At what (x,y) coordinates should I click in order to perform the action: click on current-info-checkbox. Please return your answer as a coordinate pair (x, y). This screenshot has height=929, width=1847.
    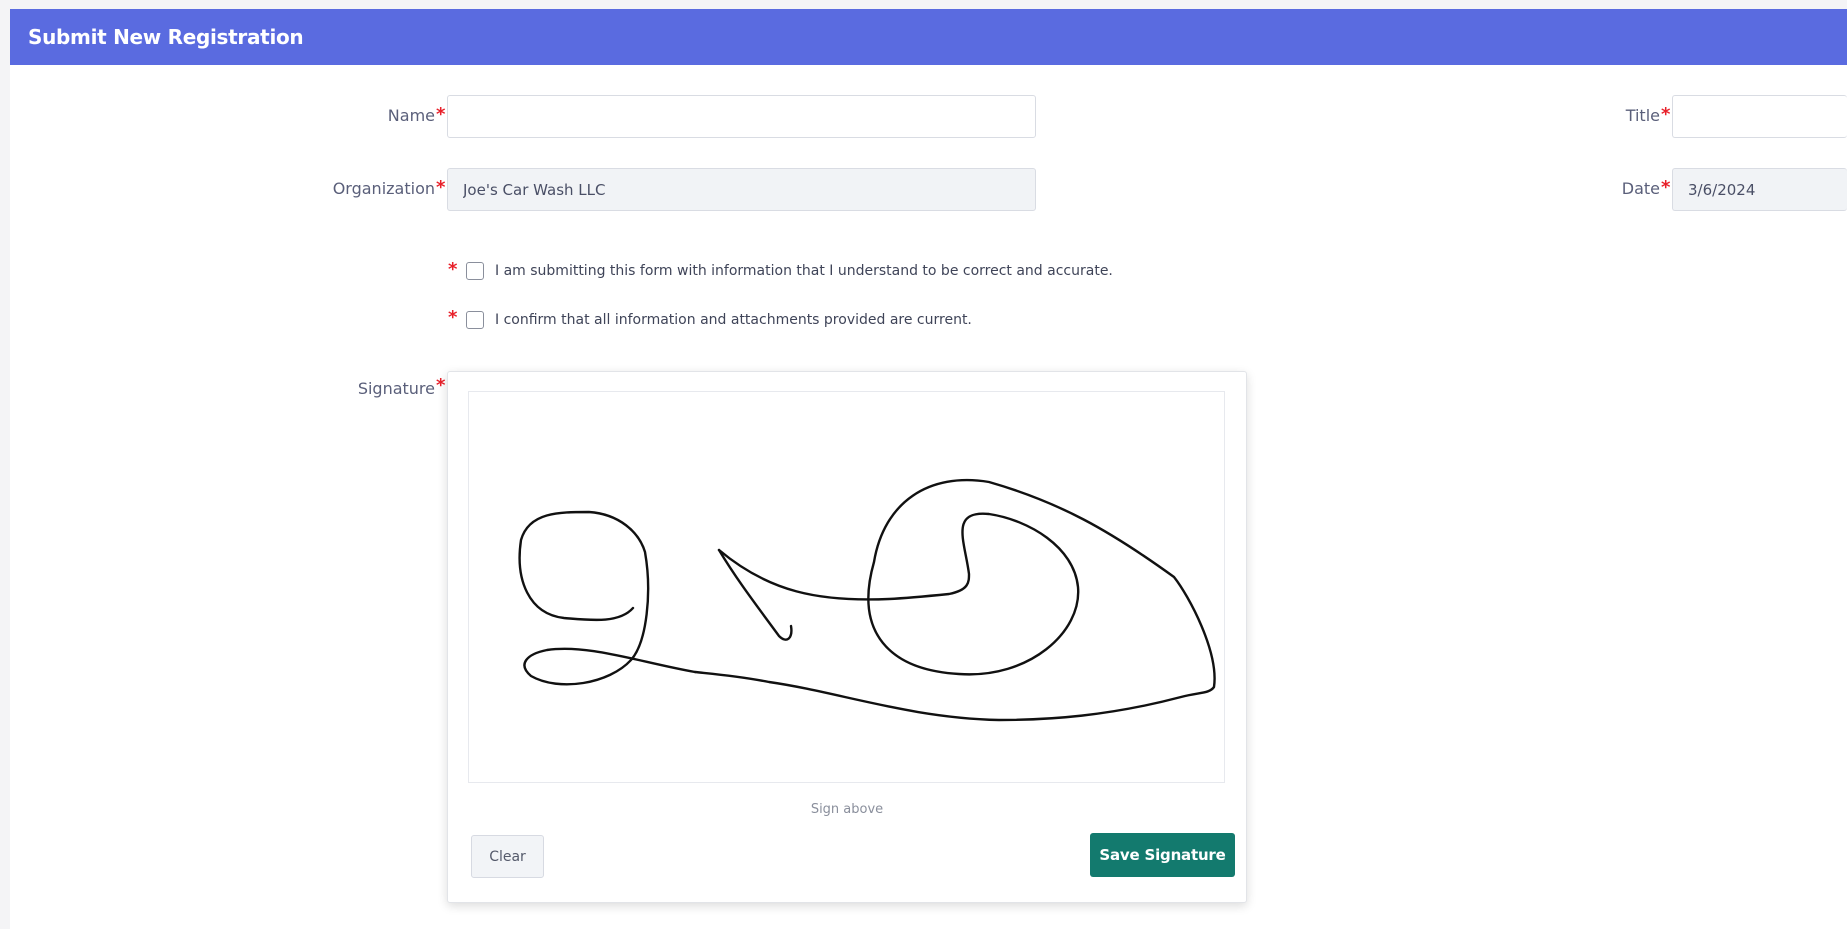
    Looking at the image, I should click on (475, 320).